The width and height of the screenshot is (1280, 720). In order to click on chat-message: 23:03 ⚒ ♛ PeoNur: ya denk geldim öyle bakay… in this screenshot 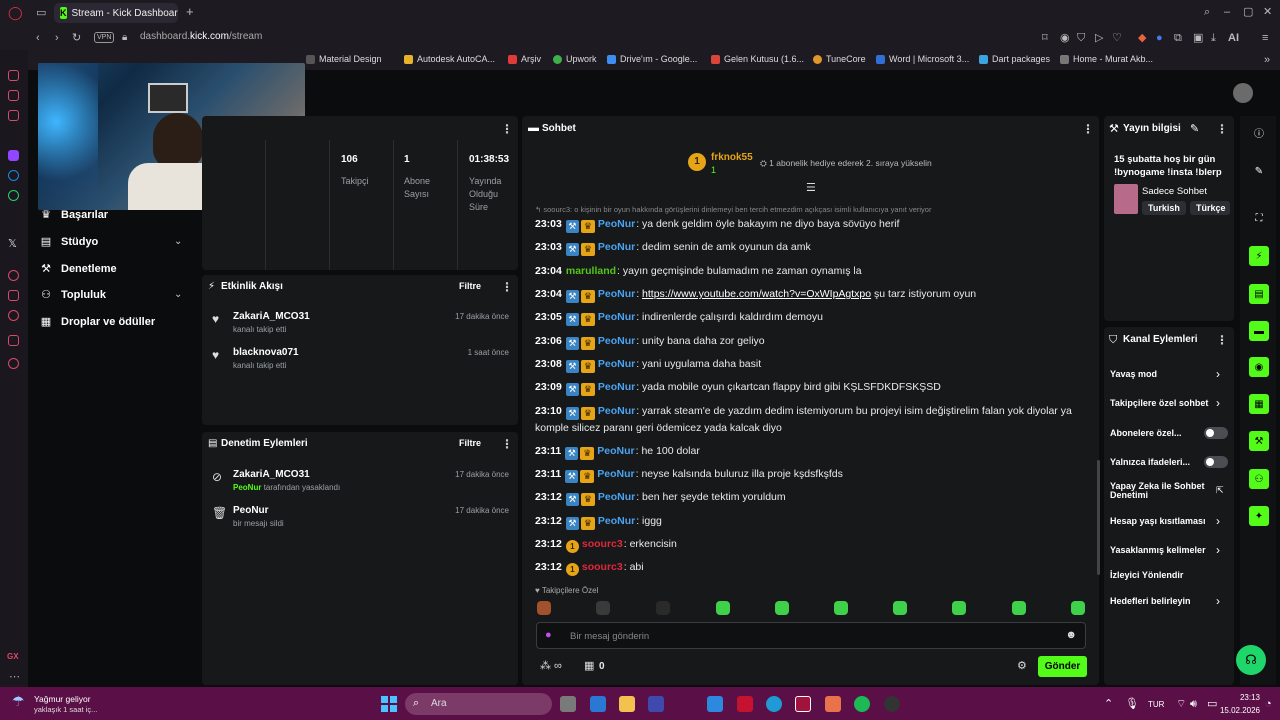, I will do `click(805, 224)`.